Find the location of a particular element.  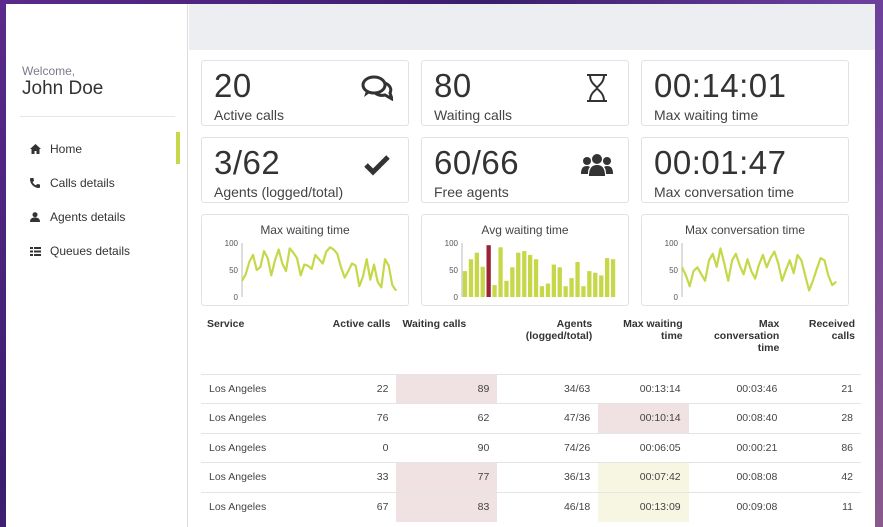

check-icon is located at coordinates (377, 165).